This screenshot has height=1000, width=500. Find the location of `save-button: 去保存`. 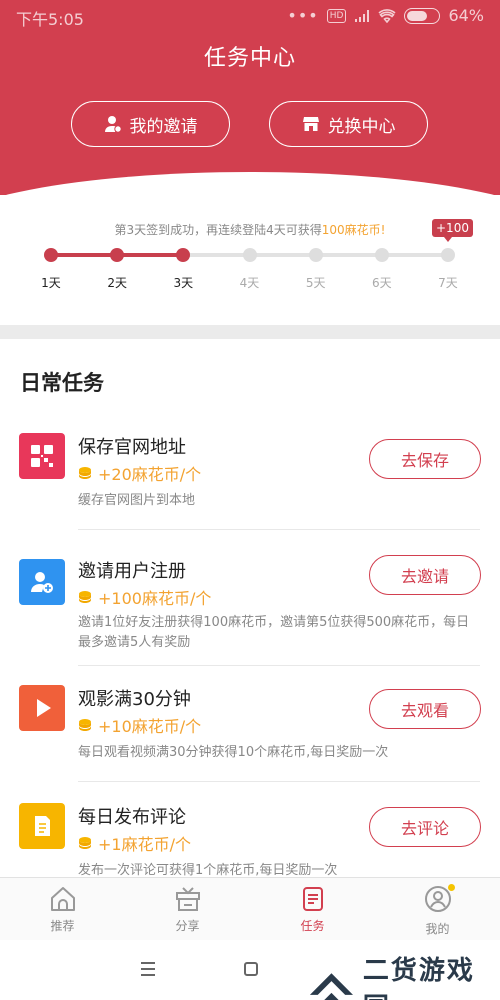

save-button: 去保存 is located at coordinates (425, 459).